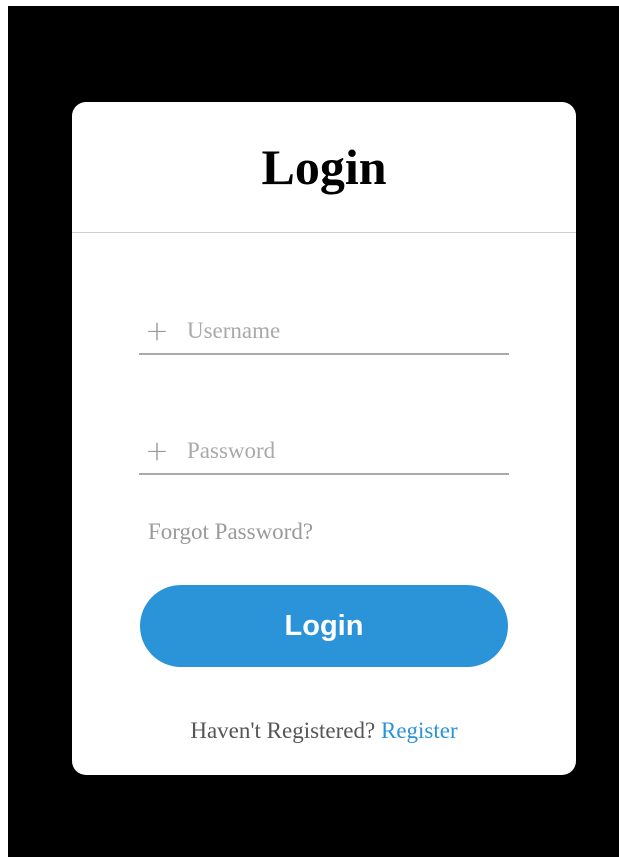 The height and width of the screenshot is (857, 619). What do you see at coordinates (337, 331) in the screenshot?
I see `username-input` at bounding box center [337, 331].